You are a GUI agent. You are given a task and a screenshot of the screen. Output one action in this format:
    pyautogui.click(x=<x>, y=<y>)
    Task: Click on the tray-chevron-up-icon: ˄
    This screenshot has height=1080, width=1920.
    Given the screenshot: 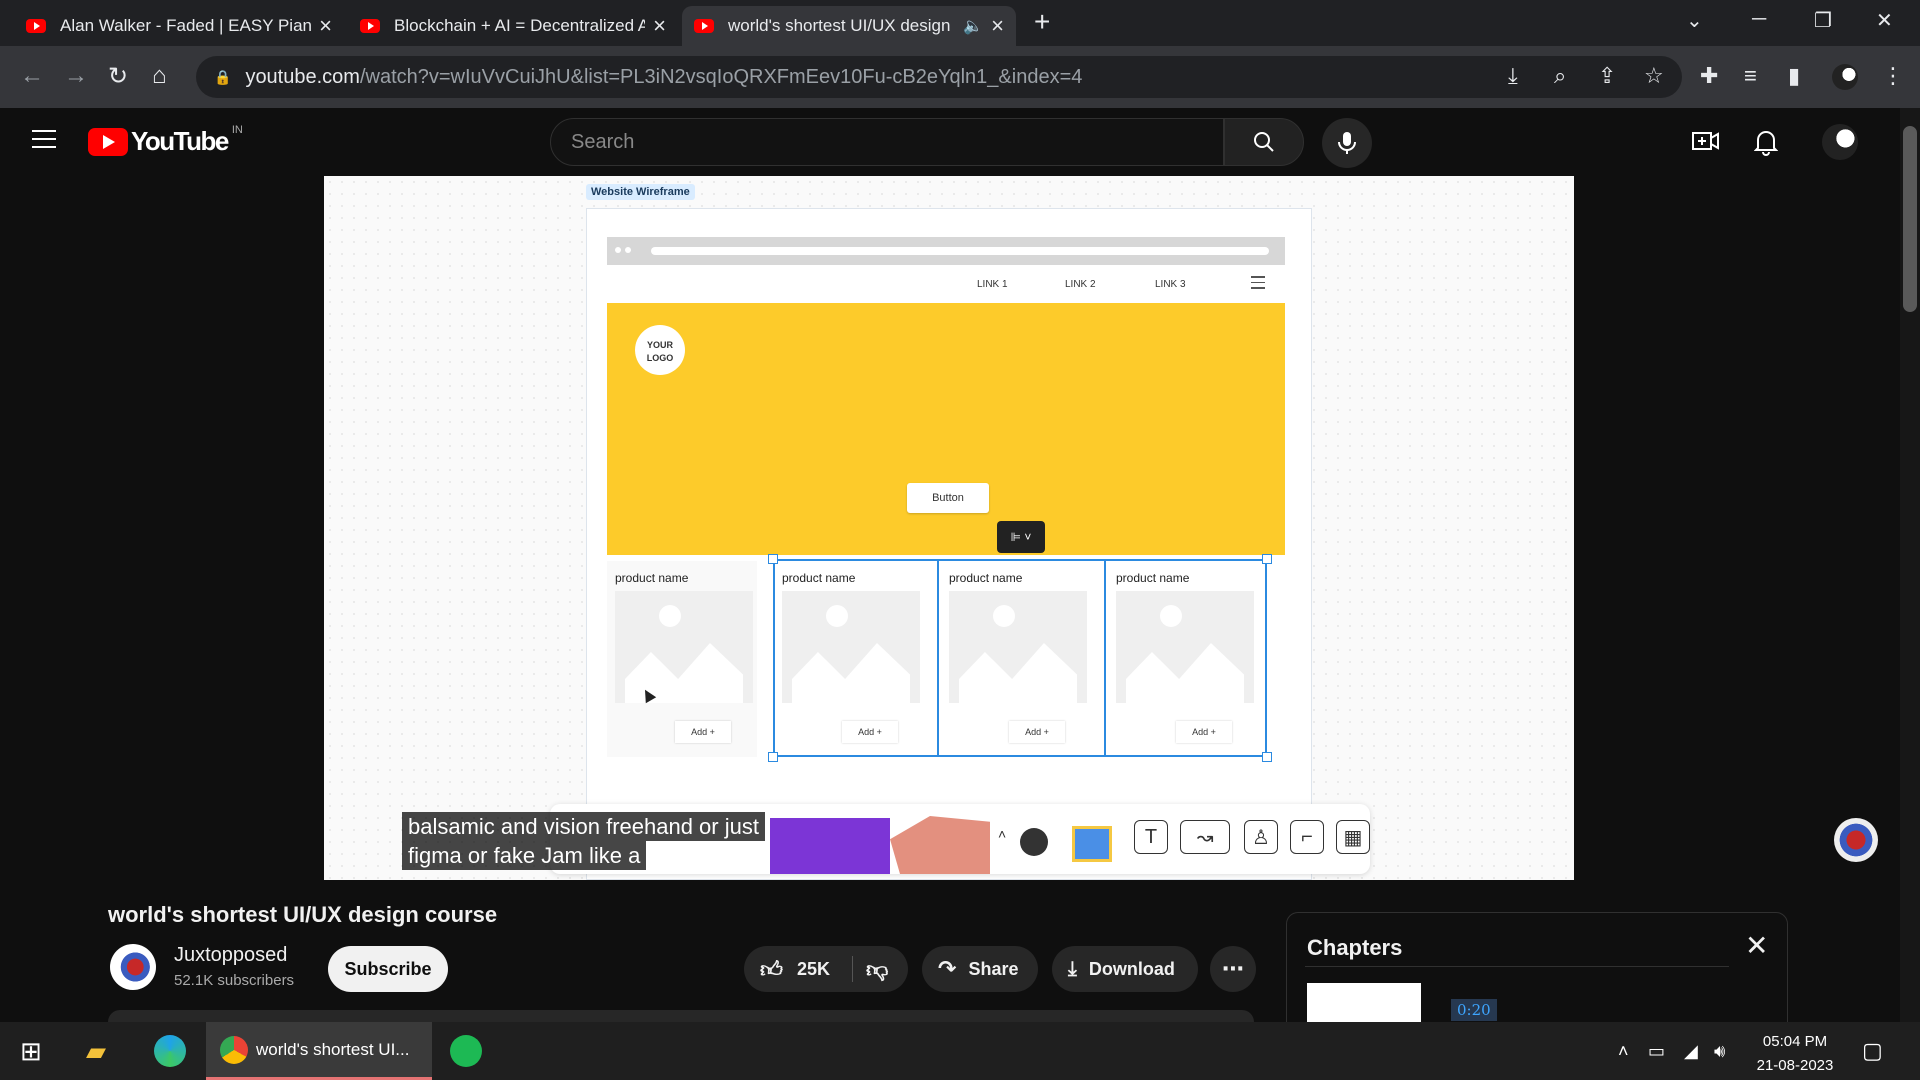 What is the action you would take?
    pyautogui.click(x=1623, y=1051)
    